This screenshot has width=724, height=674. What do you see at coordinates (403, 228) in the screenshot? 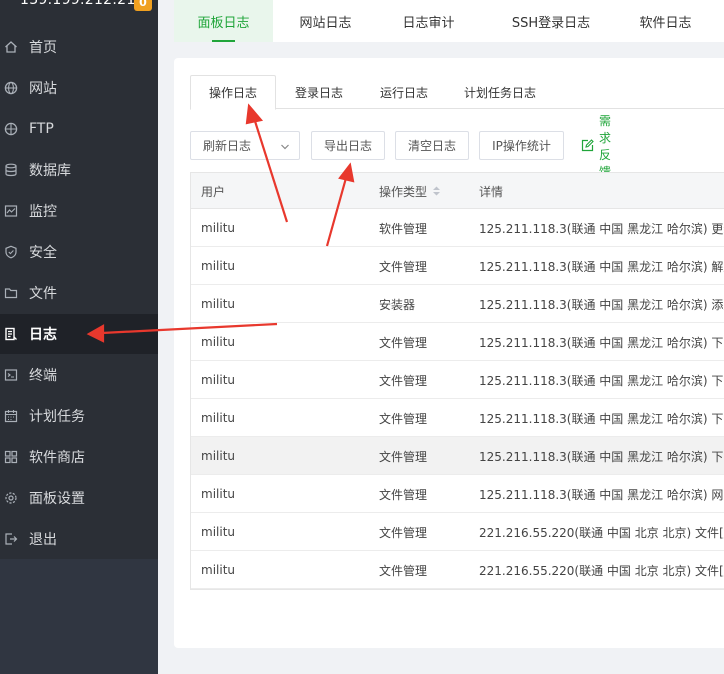
I see `cell-type: 软件管理` at bounding box center [403, 228].